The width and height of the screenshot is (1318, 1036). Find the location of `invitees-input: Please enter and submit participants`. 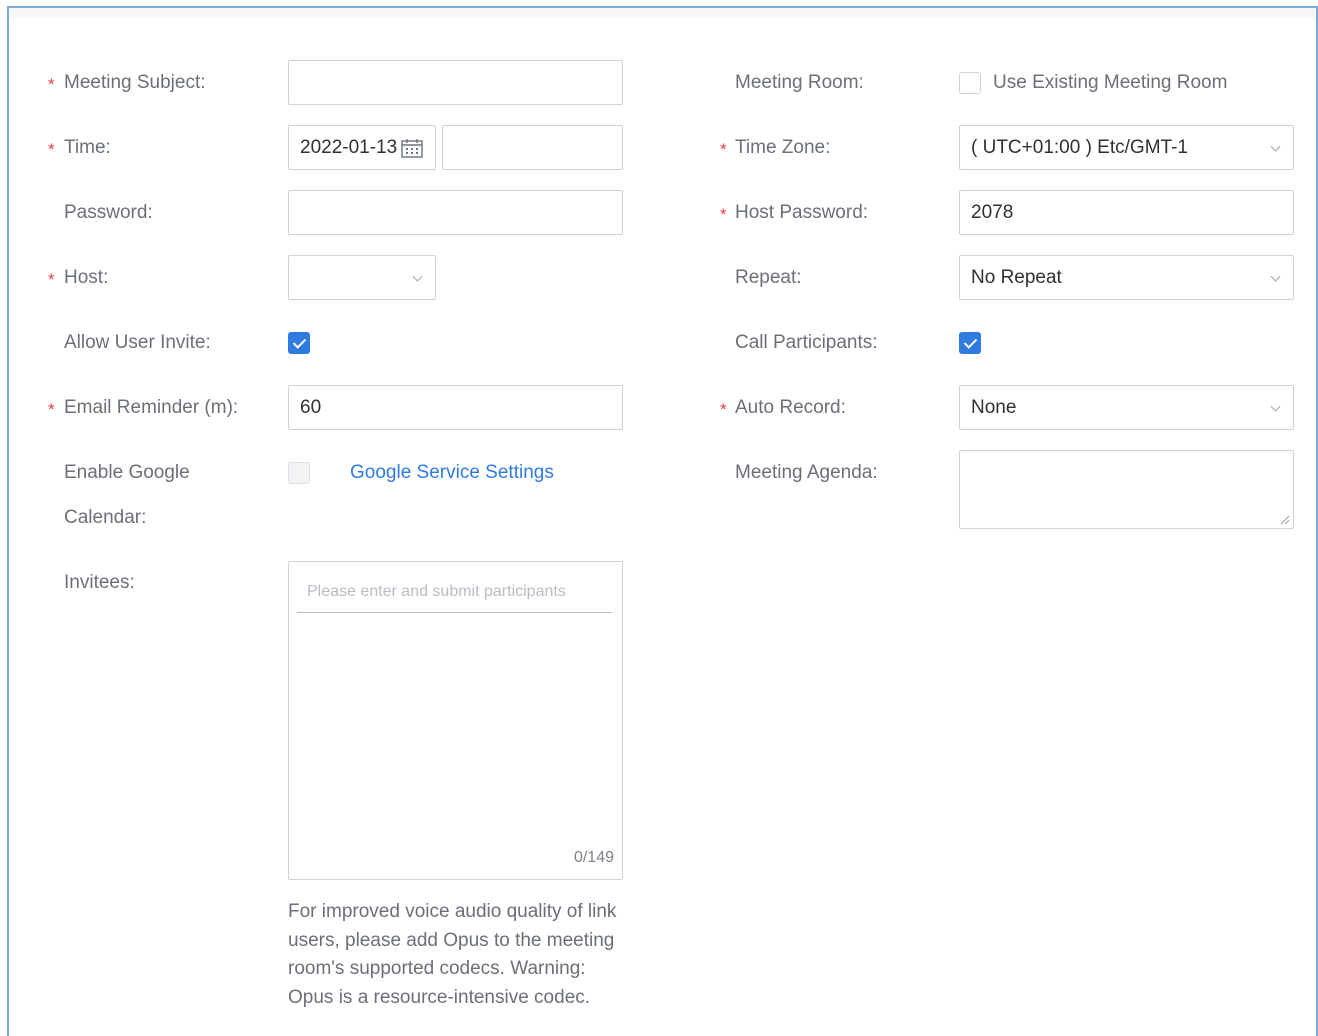

invitees-input: Please enter and submit participants is located at coordinates (436, 592).